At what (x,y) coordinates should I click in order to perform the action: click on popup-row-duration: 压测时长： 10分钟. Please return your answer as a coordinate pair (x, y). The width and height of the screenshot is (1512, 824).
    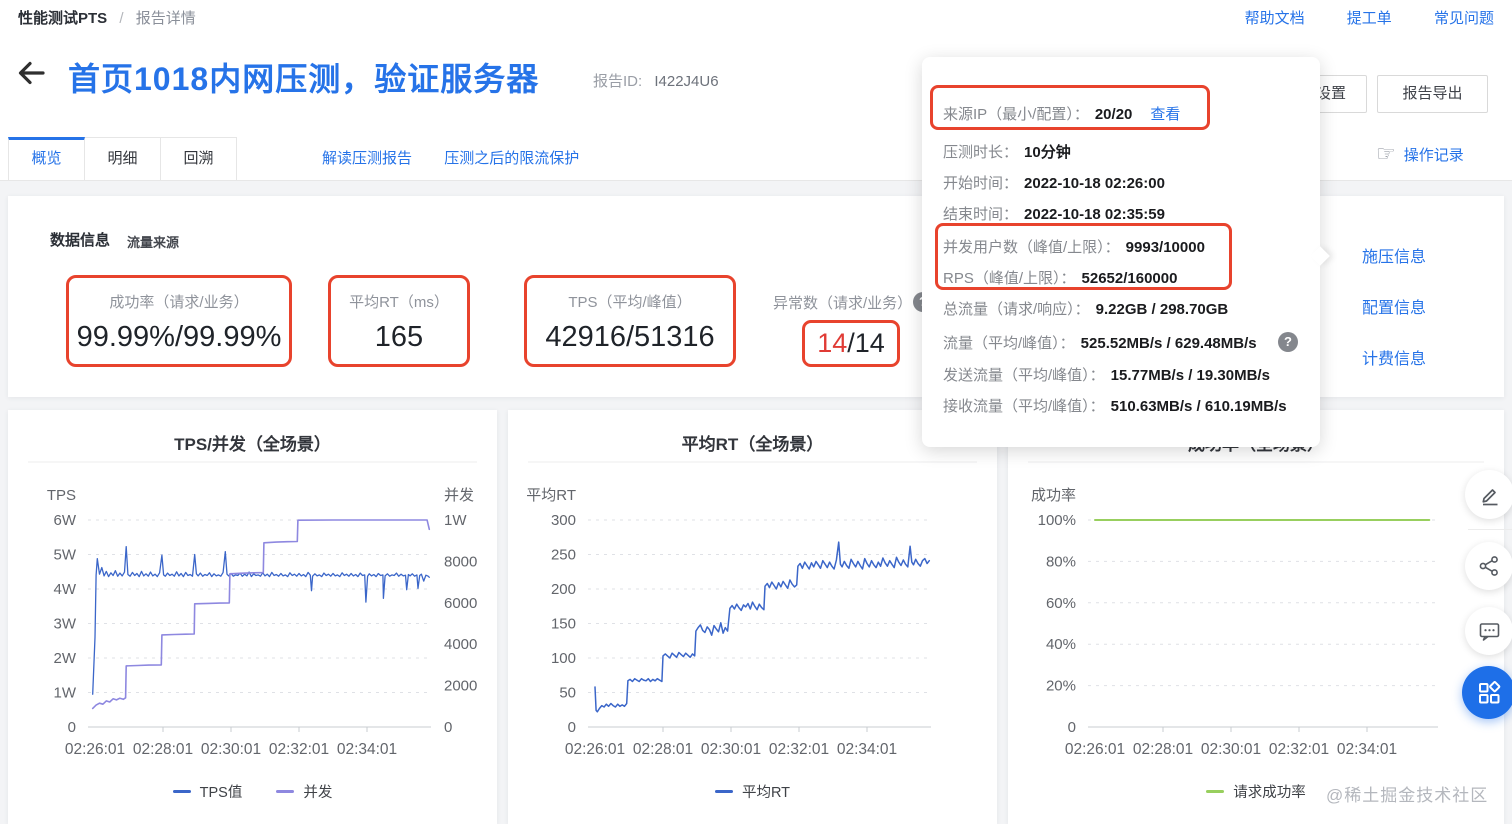
    Looking at the image, I should click on (1007, 152).